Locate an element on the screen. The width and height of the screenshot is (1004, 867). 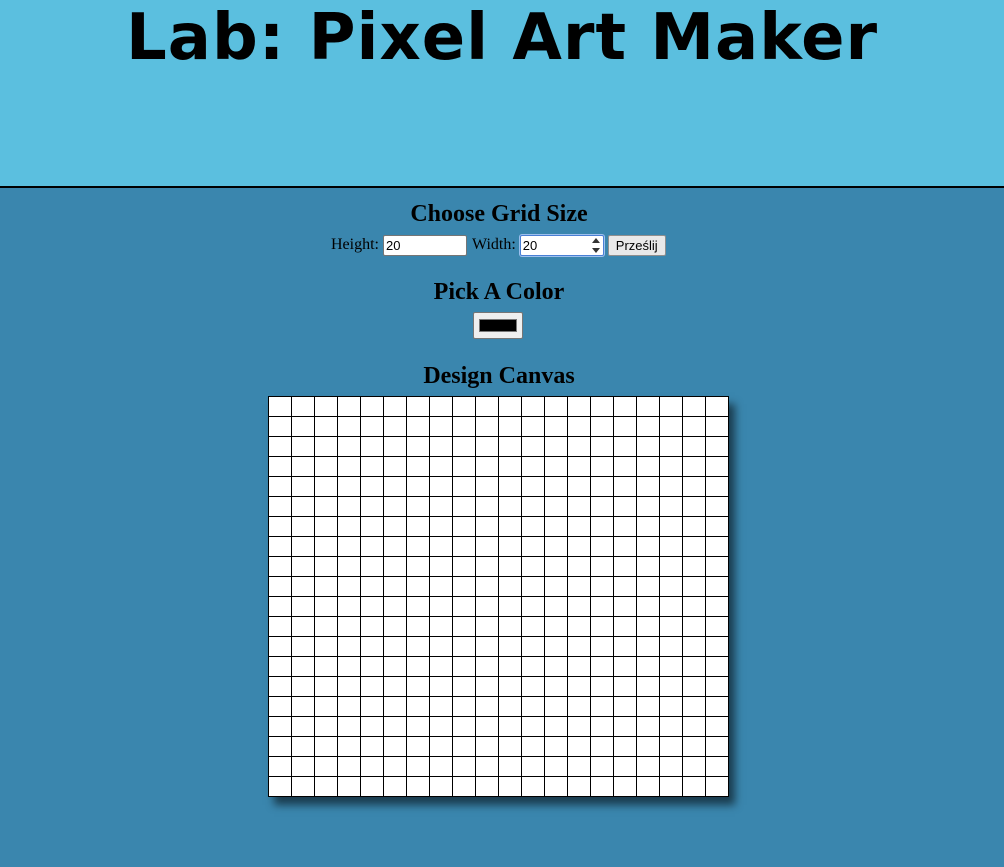
submit-button: Prześlij is located at coordinates (636, 245).